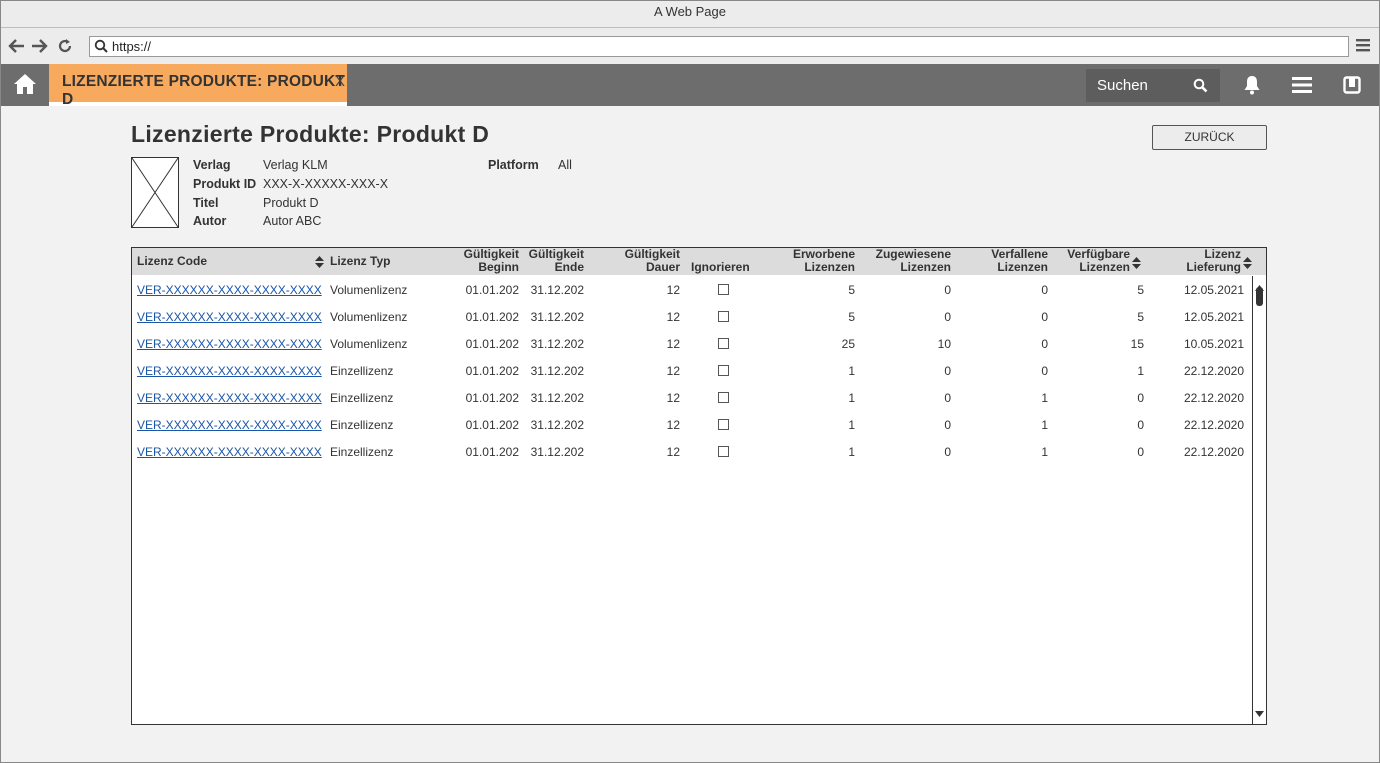  Describe the element at coordinates (1259, 713) in the screenshot. I see `scroll-down-arrow-icon` at that location.